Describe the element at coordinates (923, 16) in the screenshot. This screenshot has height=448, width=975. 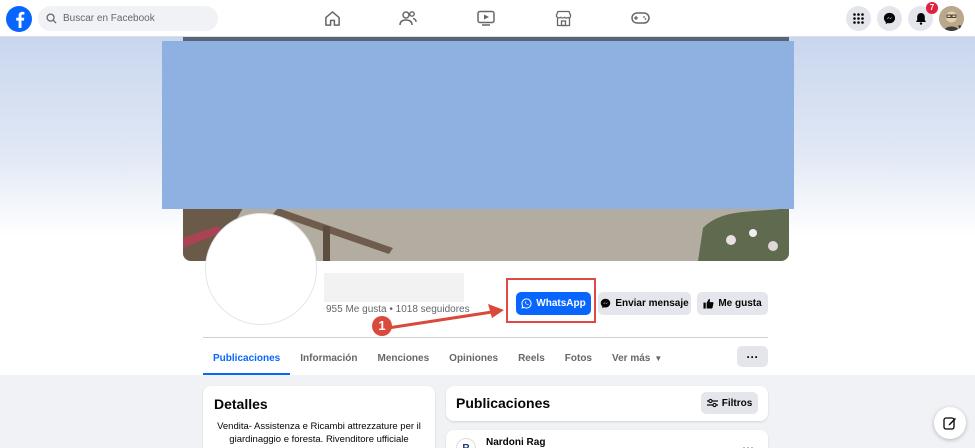
I see `notifications-bell-icon: 7` at that location.